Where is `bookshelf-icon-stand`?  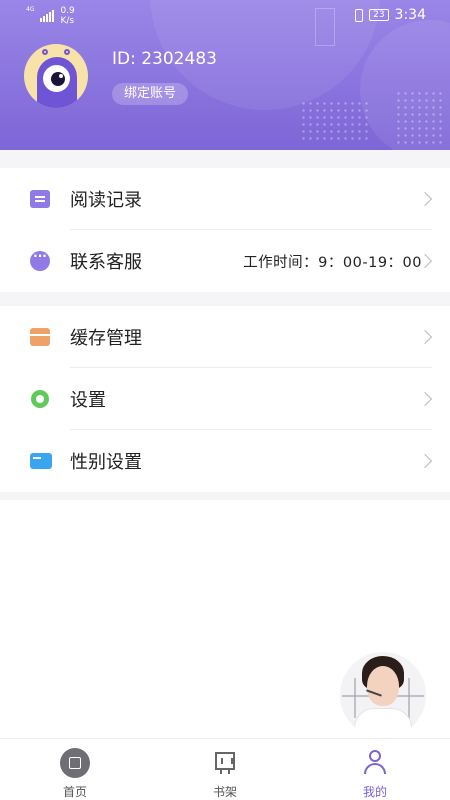 bookshelf-icon-stand is located at coordinates (225, 772).